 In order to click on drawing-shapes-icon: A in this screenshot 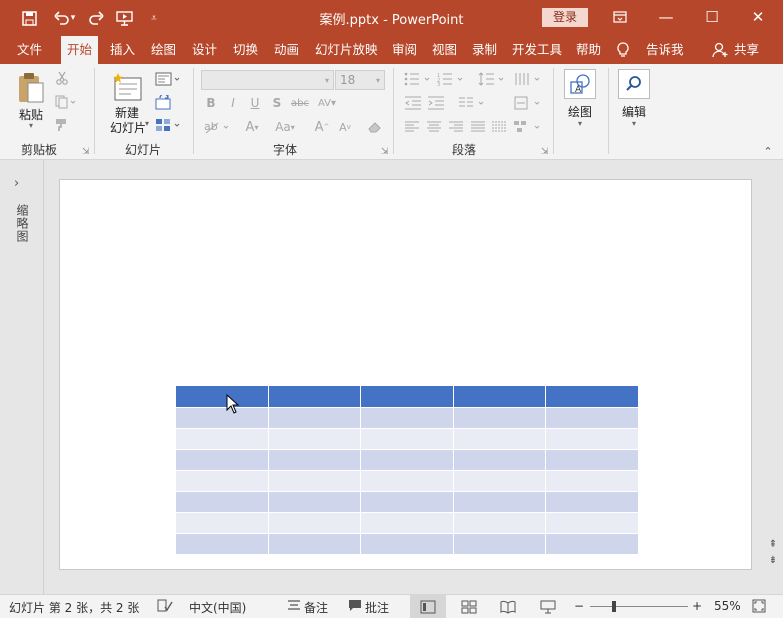, I will do `click(580, 84)`.